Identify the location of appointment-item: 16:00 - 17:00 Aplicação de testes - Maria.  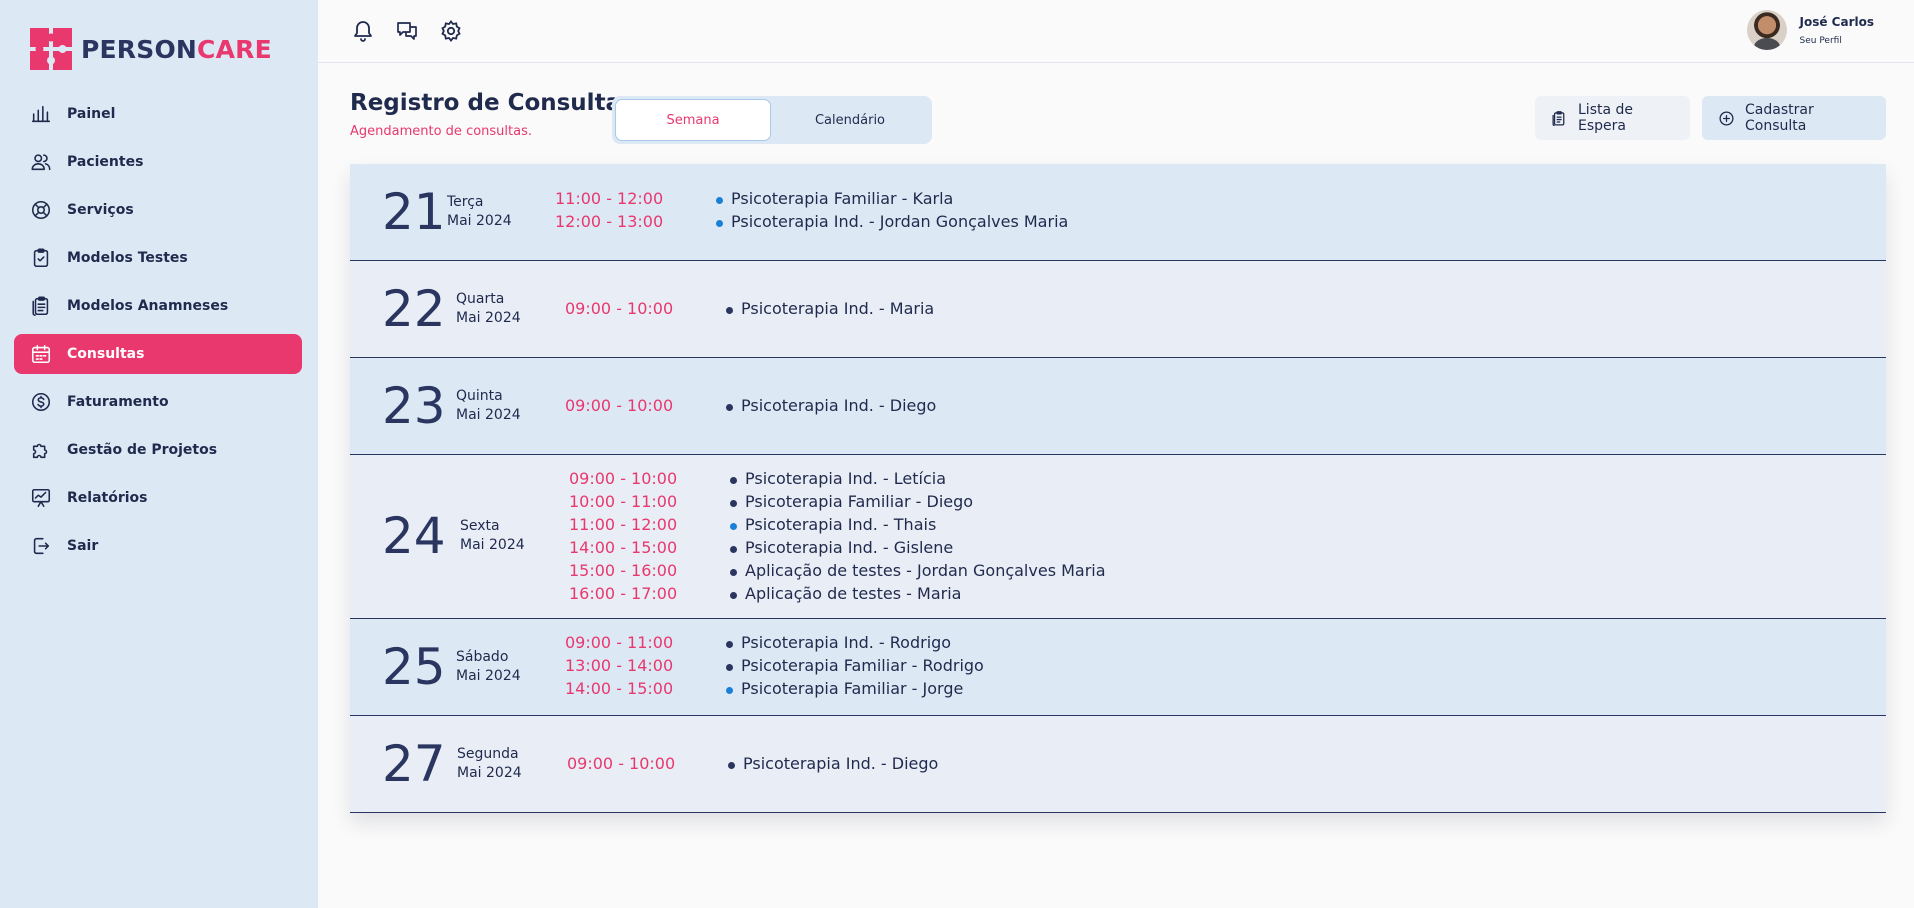
(1118, 595).